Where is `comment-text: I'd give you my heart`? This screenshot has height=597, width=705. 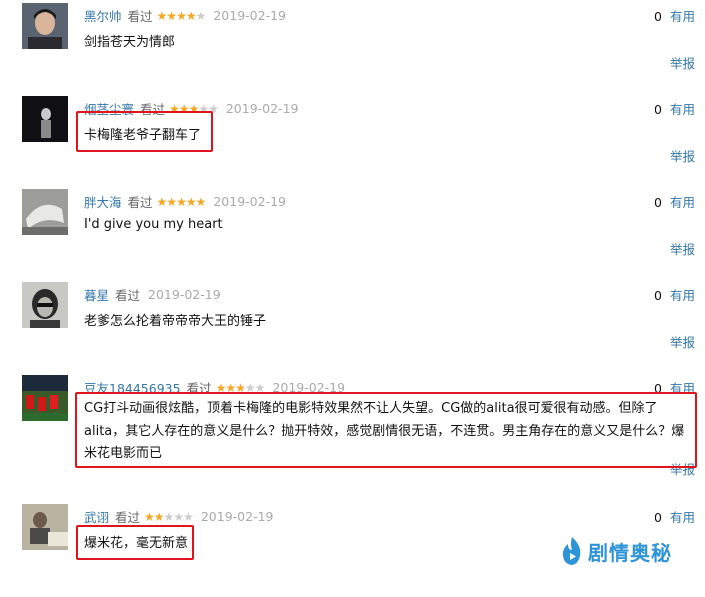
comment-text: I'd give you my heart is located at coordinates (153, 224).